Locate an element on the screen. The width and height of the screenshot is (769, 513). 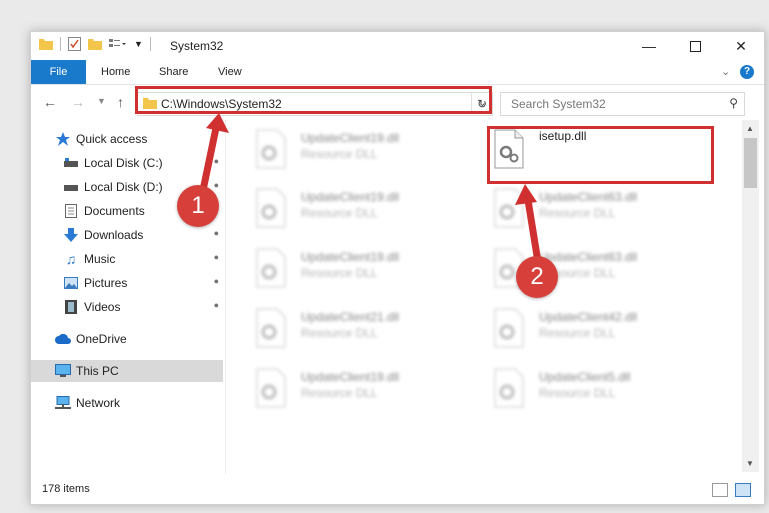
step-badge-1: 1 is located at coordinates (198, 206).